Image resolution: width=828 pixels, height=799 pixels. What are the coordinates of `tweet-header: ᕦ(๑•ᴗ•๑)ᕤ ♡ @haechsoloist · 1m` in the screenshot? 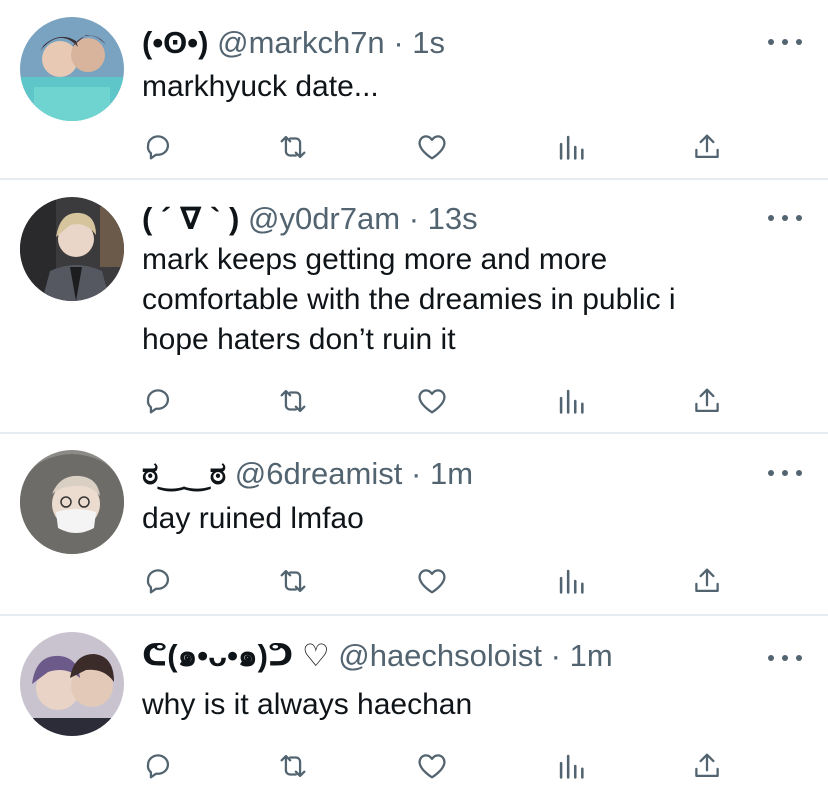 It's located at (455, 656).